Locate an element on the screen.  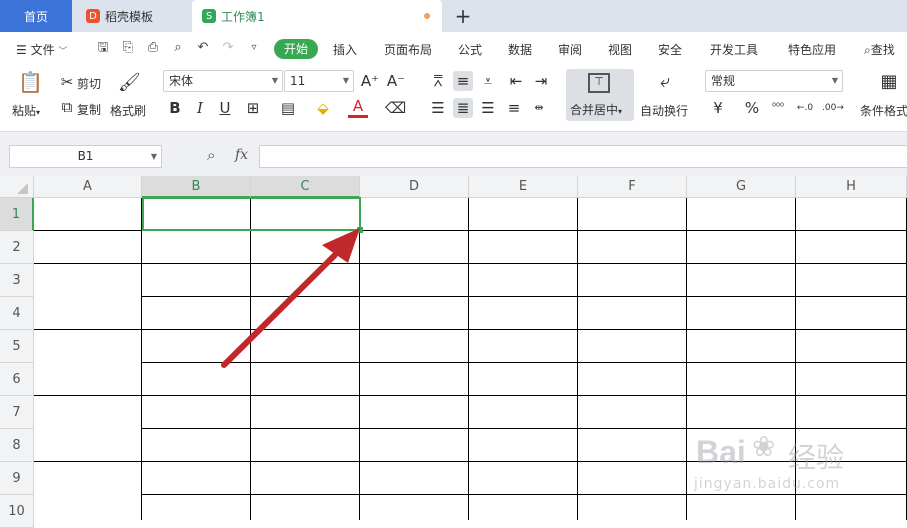
watermark-url: jingyan.baidu.com is located at coordinates (767, 484).